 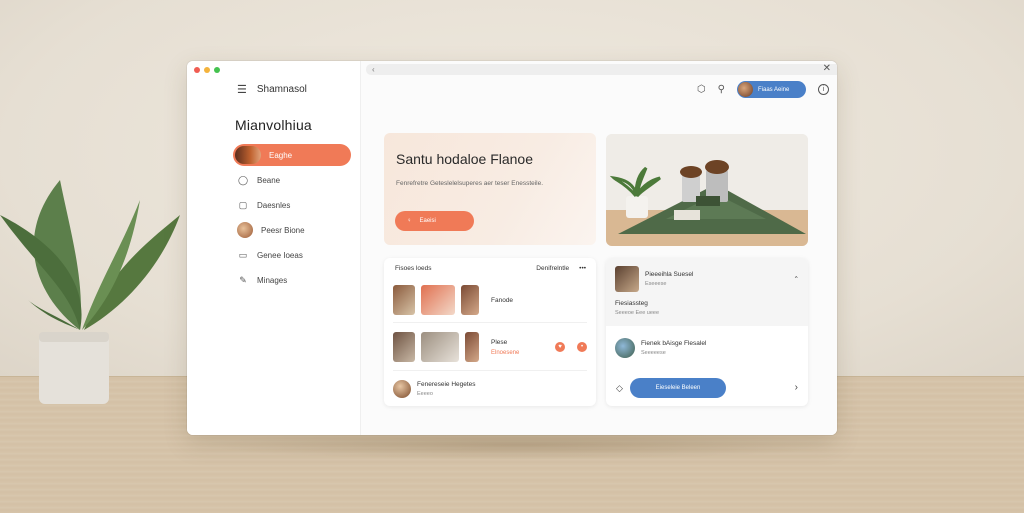 I want to click on window-controls, so click(x=207, y=70).